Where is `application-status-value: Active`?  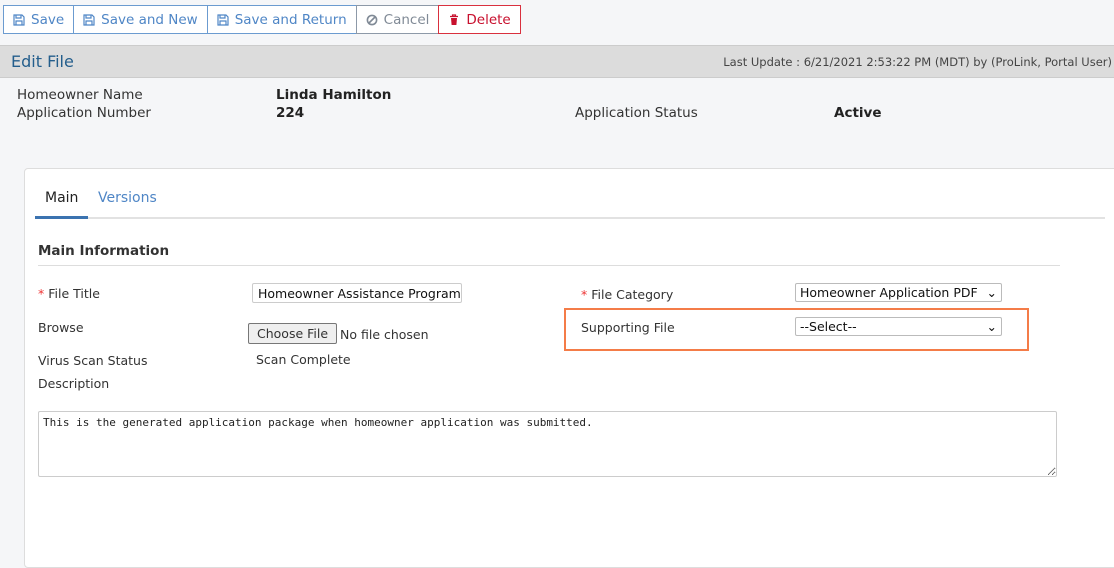 application-status-value: Active is located at coordinates (858, 113).